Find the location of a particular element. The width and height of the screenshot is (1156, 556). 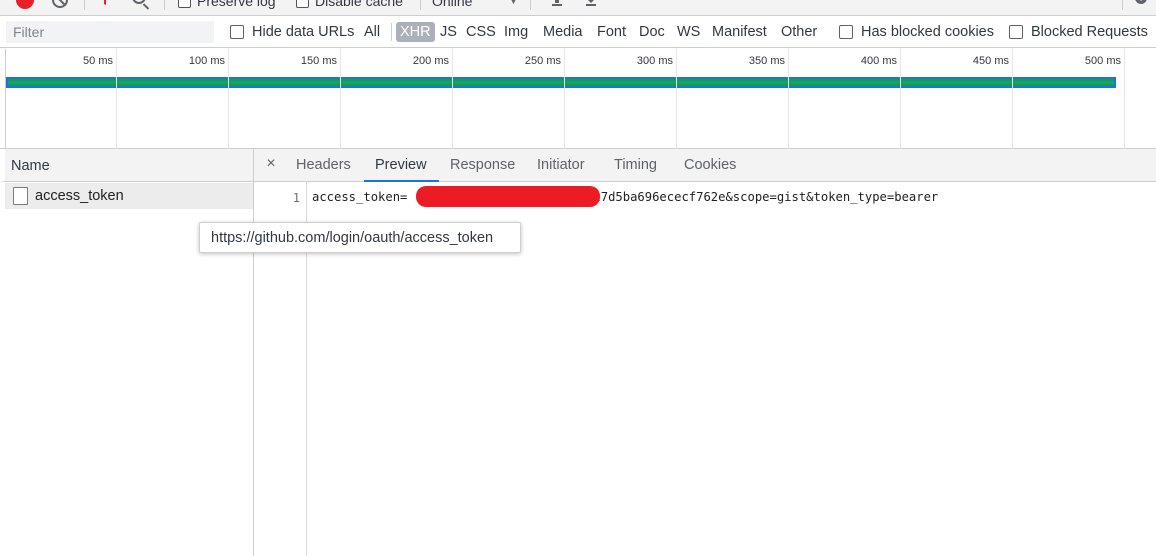

type-filter-label: WS is located at coordinates (689, 32).